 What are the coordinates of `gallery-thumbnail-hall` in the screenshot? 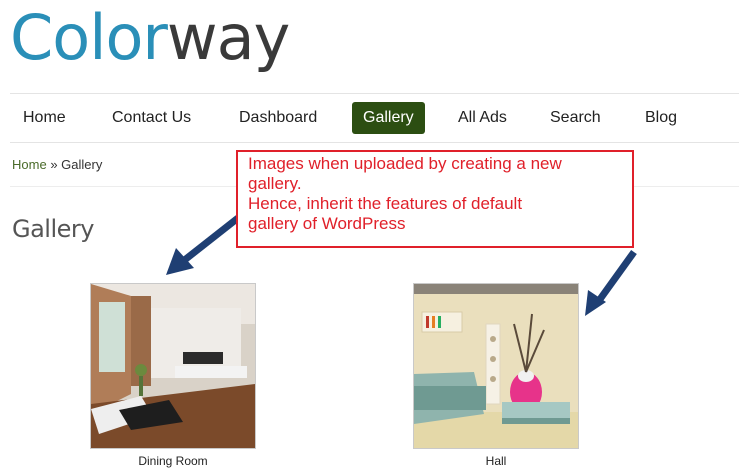 It's located at (496, 366).